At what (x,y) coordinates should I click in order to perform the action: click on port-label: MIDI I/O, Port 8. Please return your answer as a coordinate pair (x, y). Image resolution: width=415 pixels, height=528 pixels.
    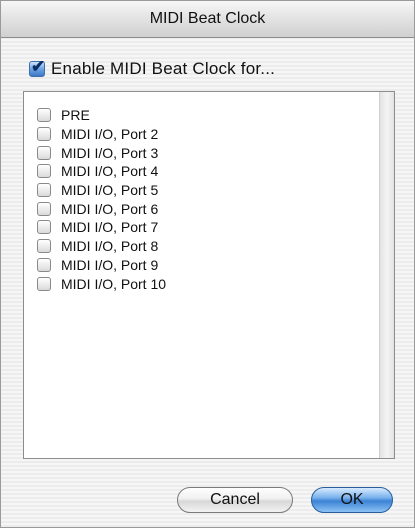
    Looking at the image, I should click on (110, 246).